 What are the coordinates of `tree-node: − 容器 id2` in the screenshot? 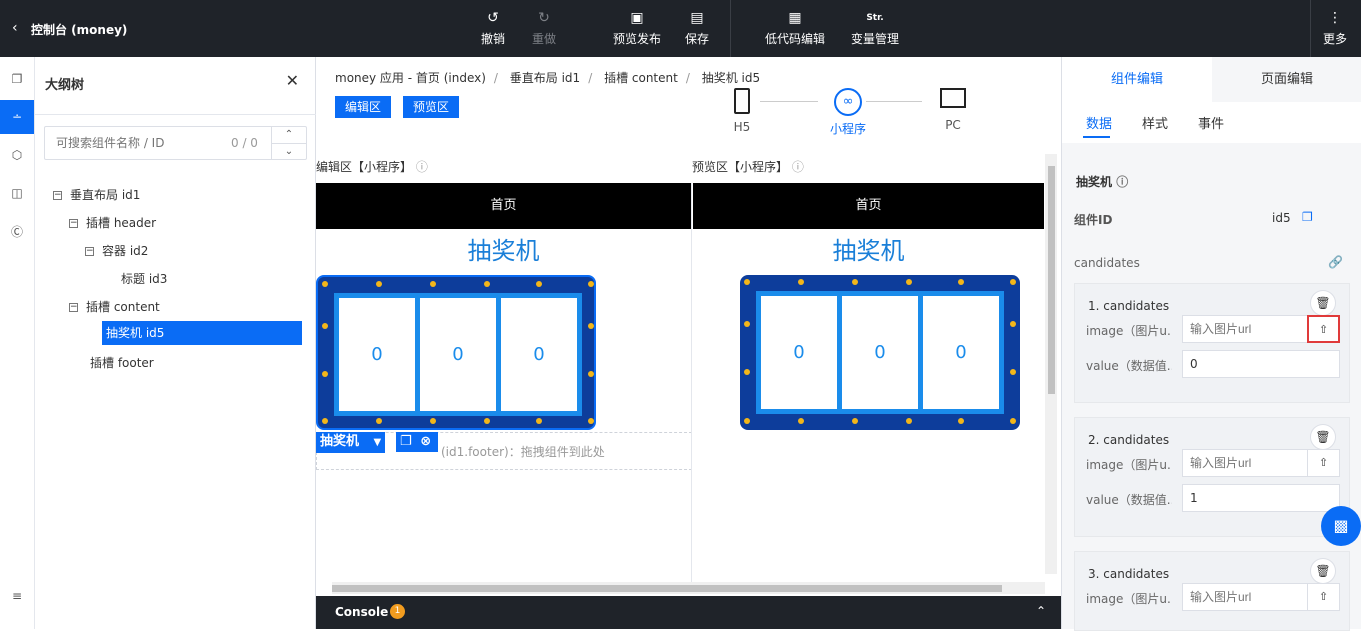 It's located at (116, 251).